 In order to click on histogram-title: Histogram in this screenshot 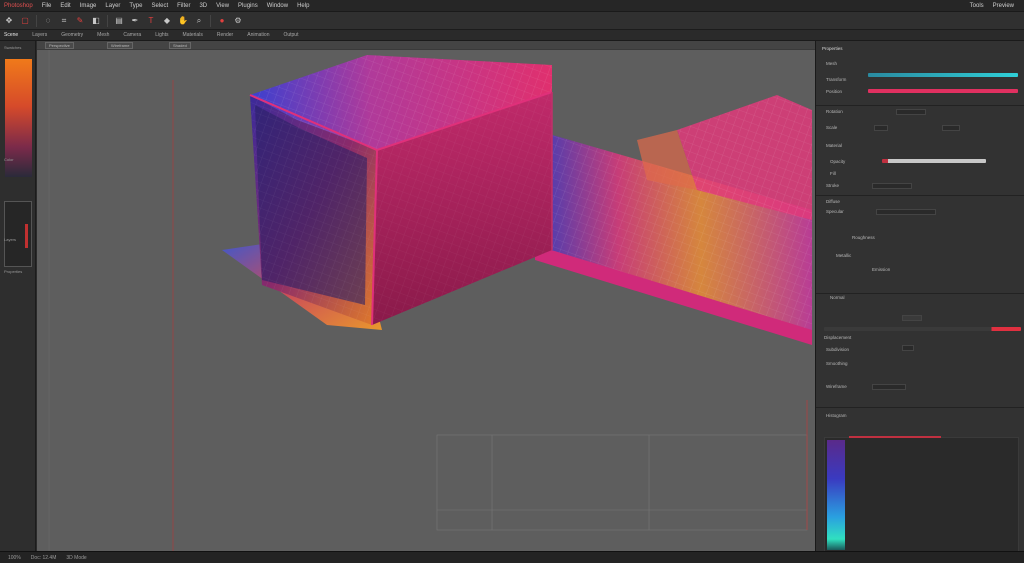, I will do `click(836, 415)`.